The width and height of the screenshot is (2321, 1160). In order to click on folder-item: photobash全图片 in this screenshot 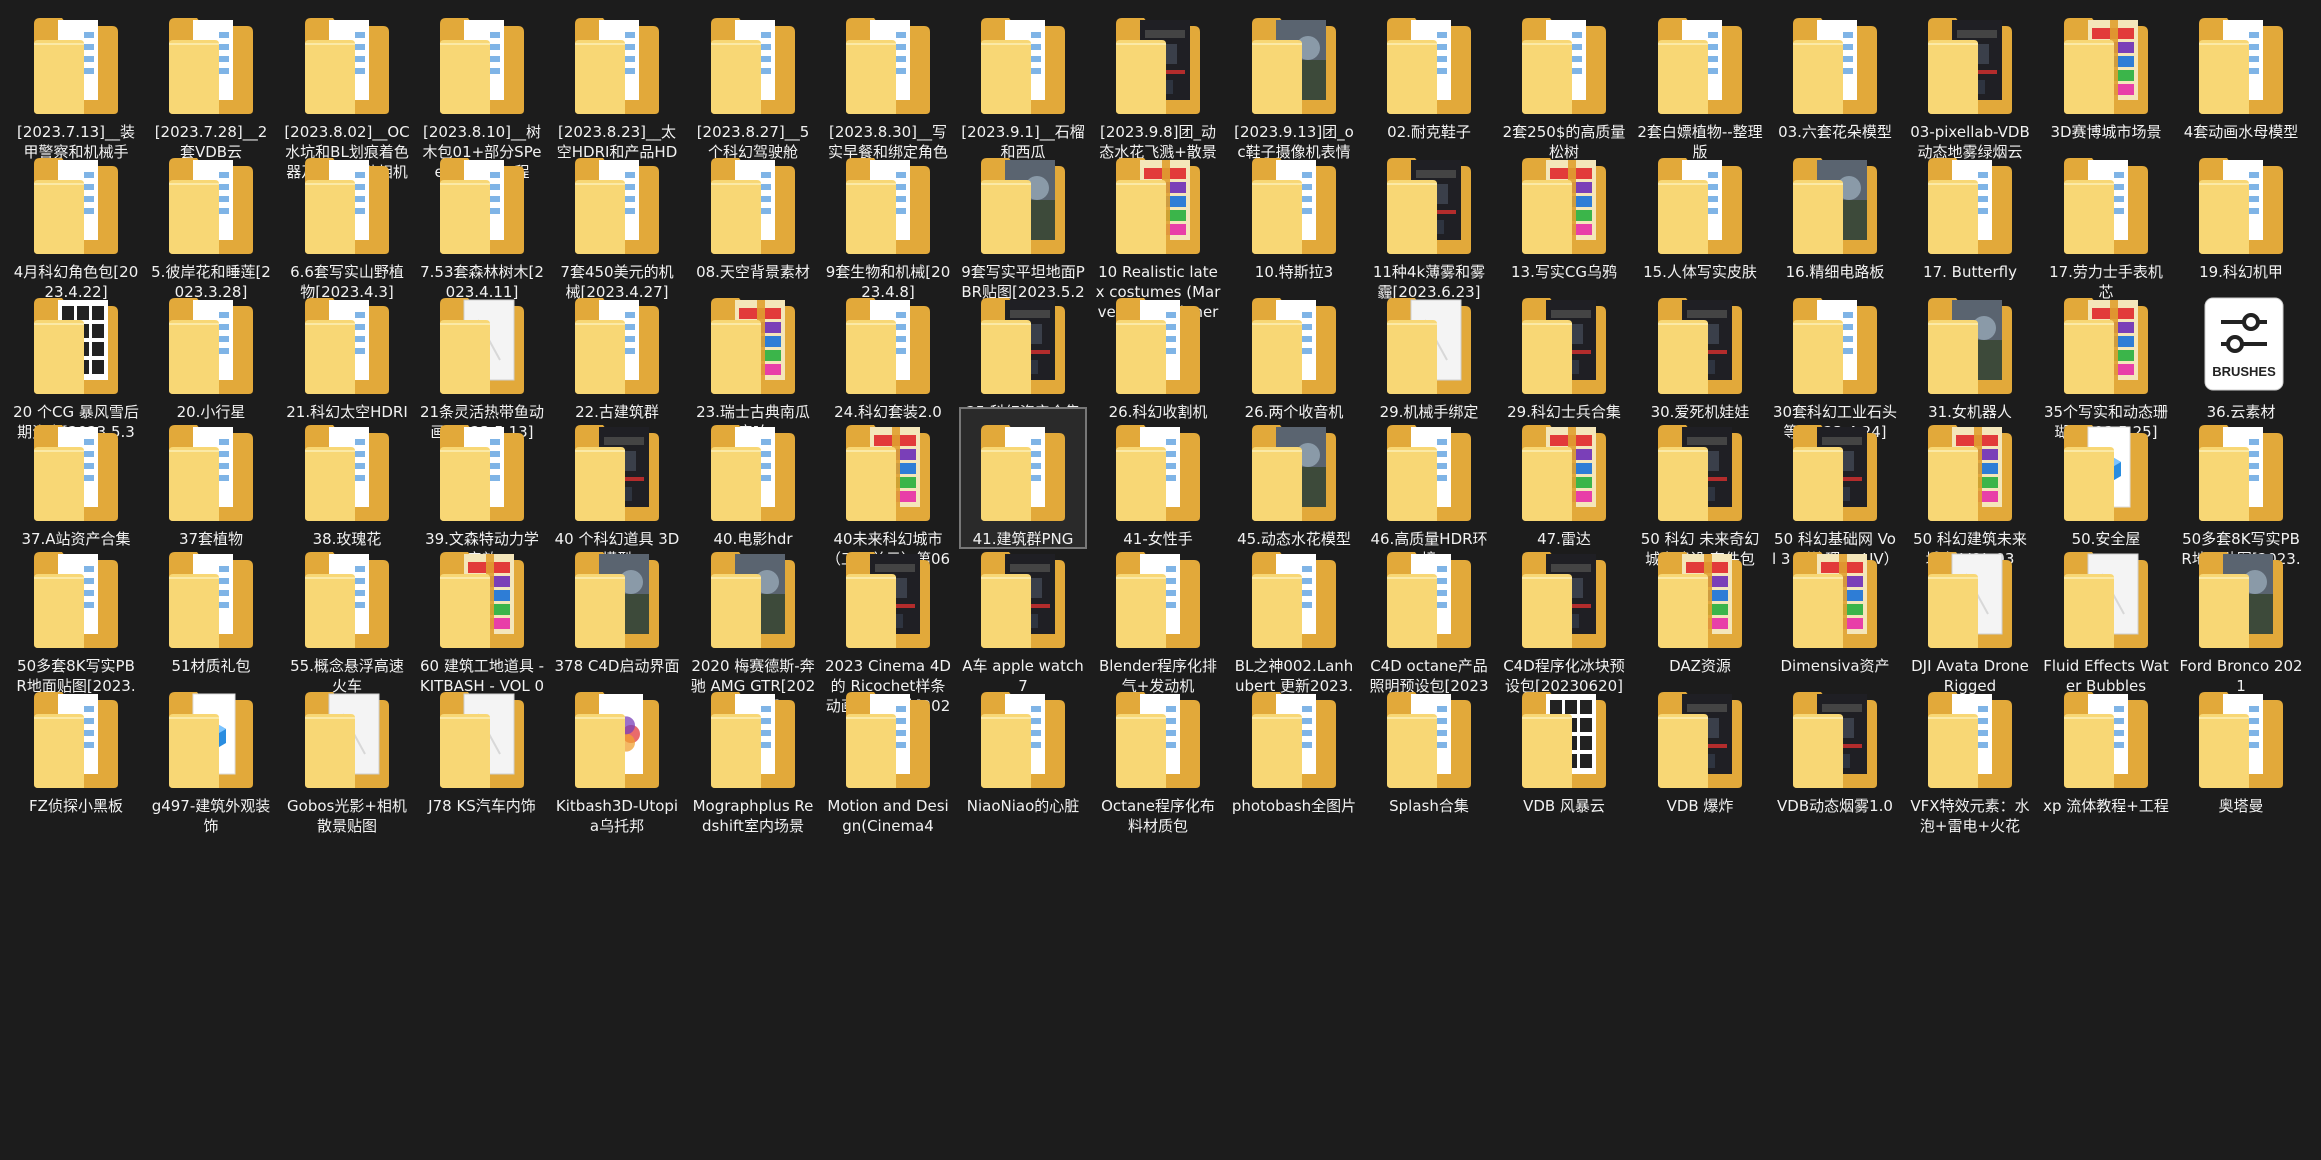, I will do `click(1294, 745)`.